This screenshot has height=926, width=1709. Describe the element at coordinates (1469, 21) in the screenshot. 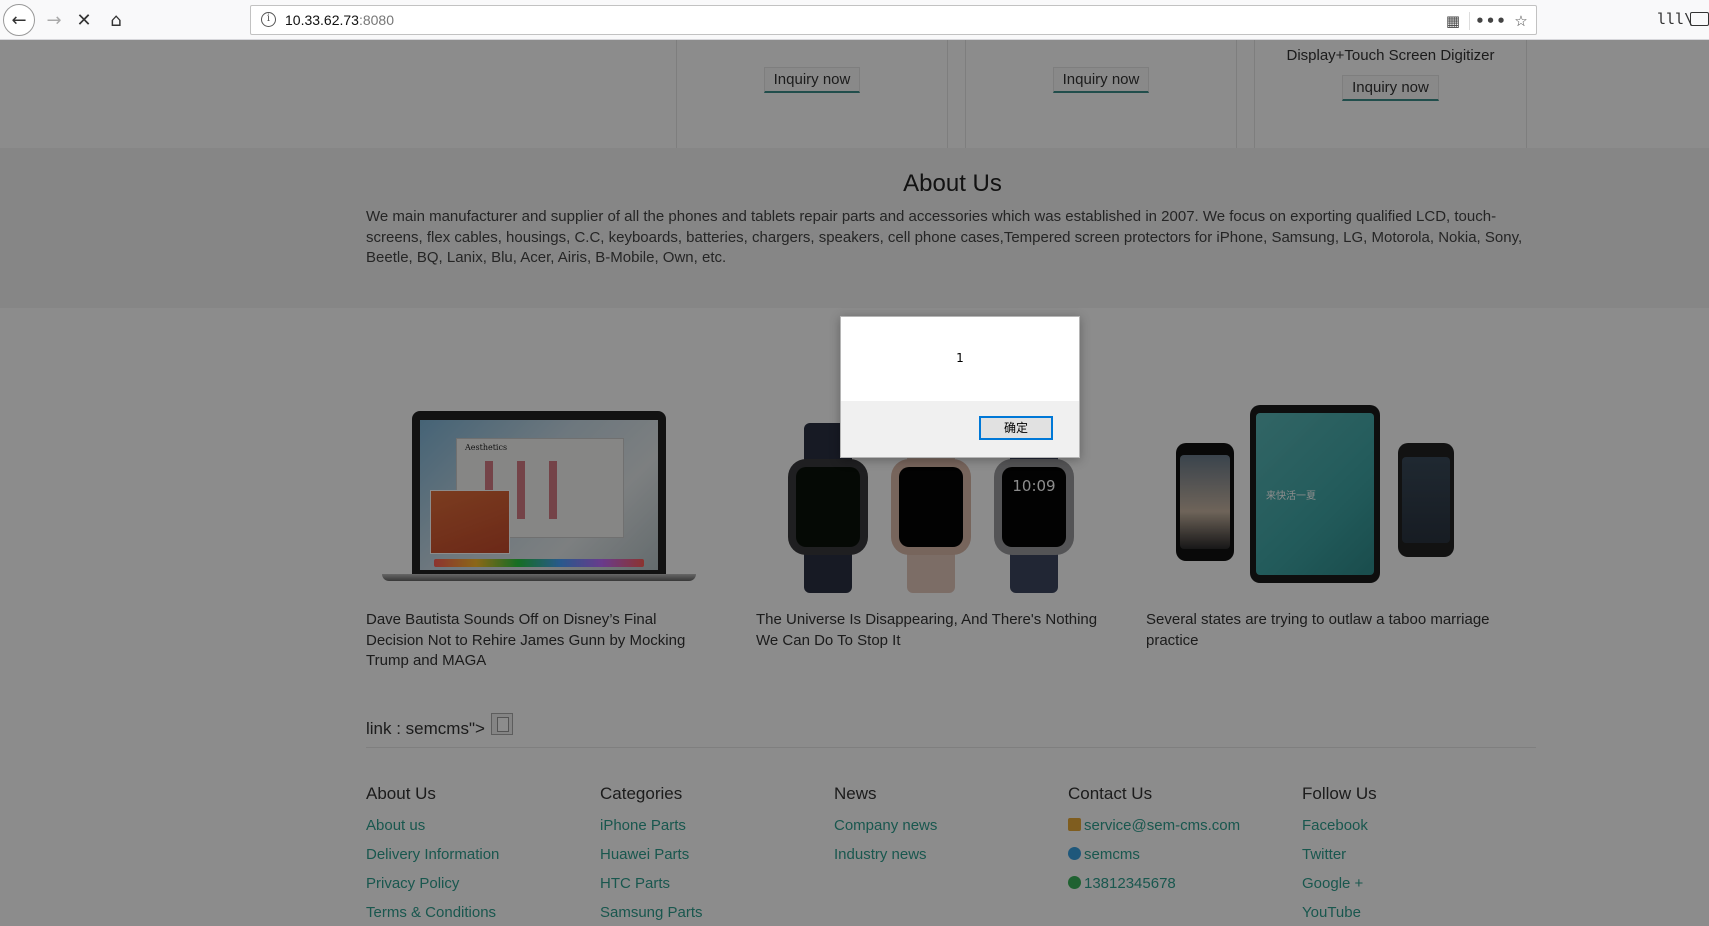

I see `toolbar-divider` at that location.